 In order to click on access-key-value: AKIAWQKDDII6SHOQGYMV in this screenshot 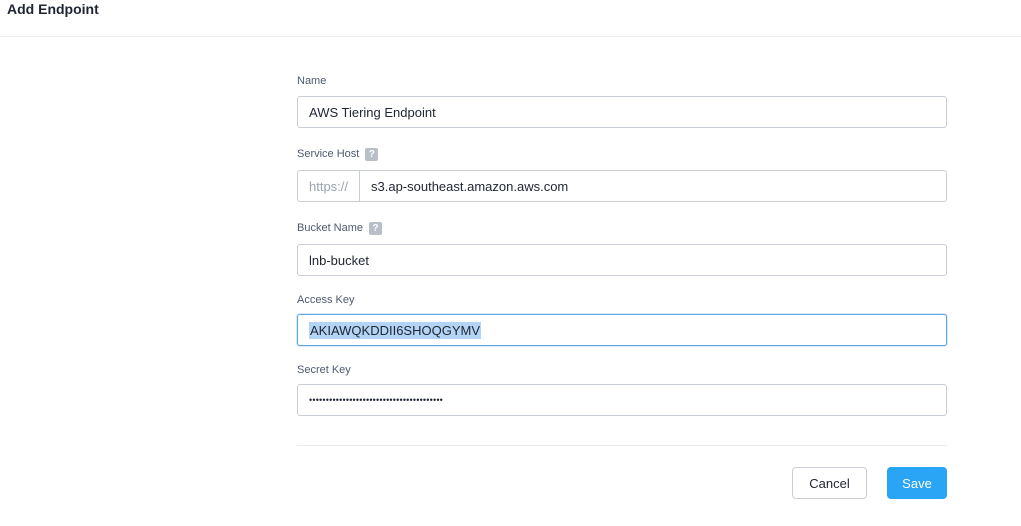, I will do `click(395, 330)`.